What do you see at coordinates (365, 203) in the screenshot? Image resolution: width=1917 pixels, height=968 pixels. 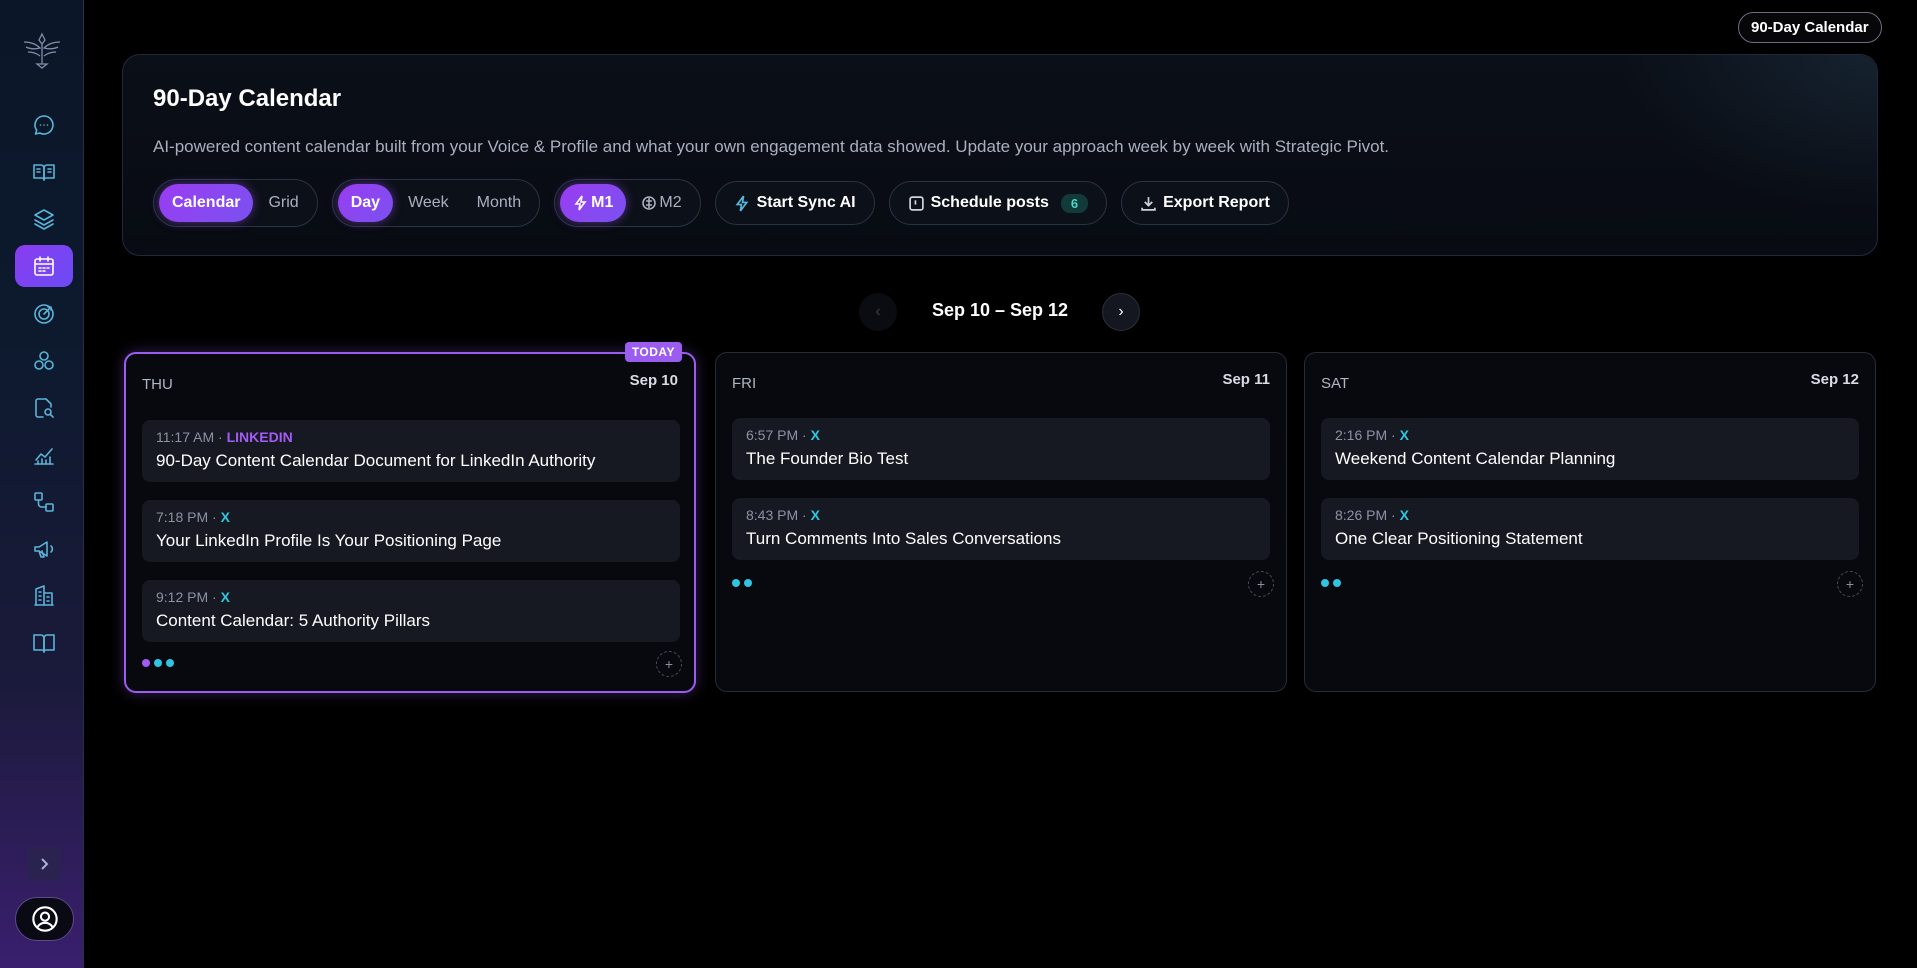 I see `day-range-option: Day` at bounding box center [365, 203].